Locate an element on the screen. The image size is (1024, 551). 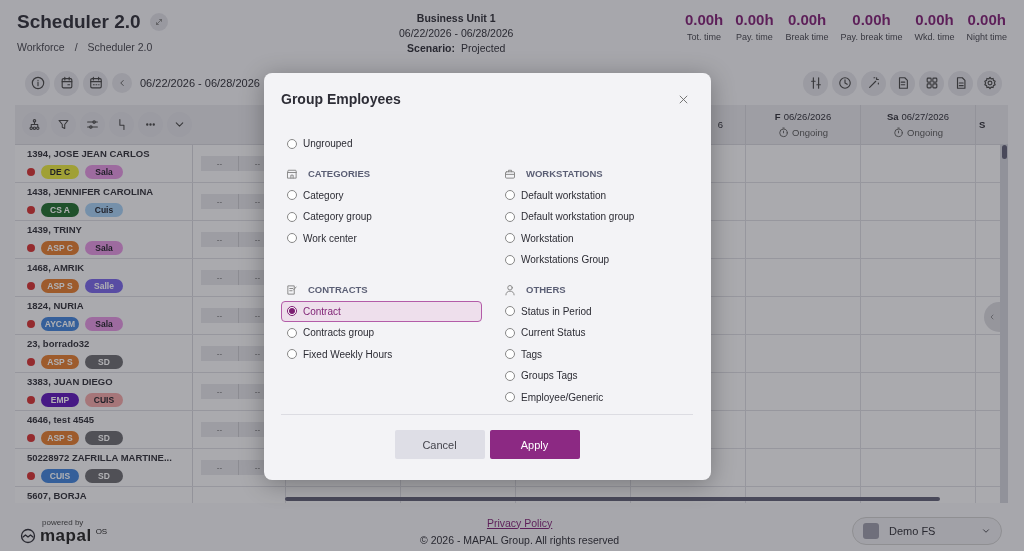
stat-label: Break time is located at coordinates (807, 37).